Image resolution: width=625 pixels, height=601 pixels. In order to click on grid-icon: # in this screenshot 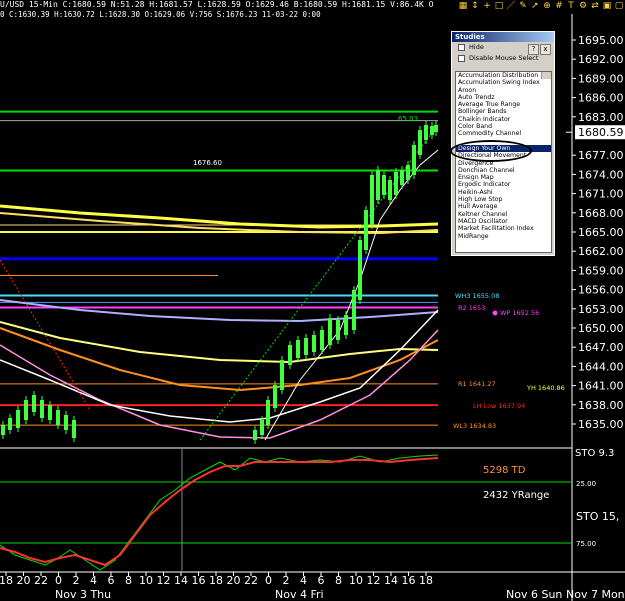, I will do `click(559, 6)`.